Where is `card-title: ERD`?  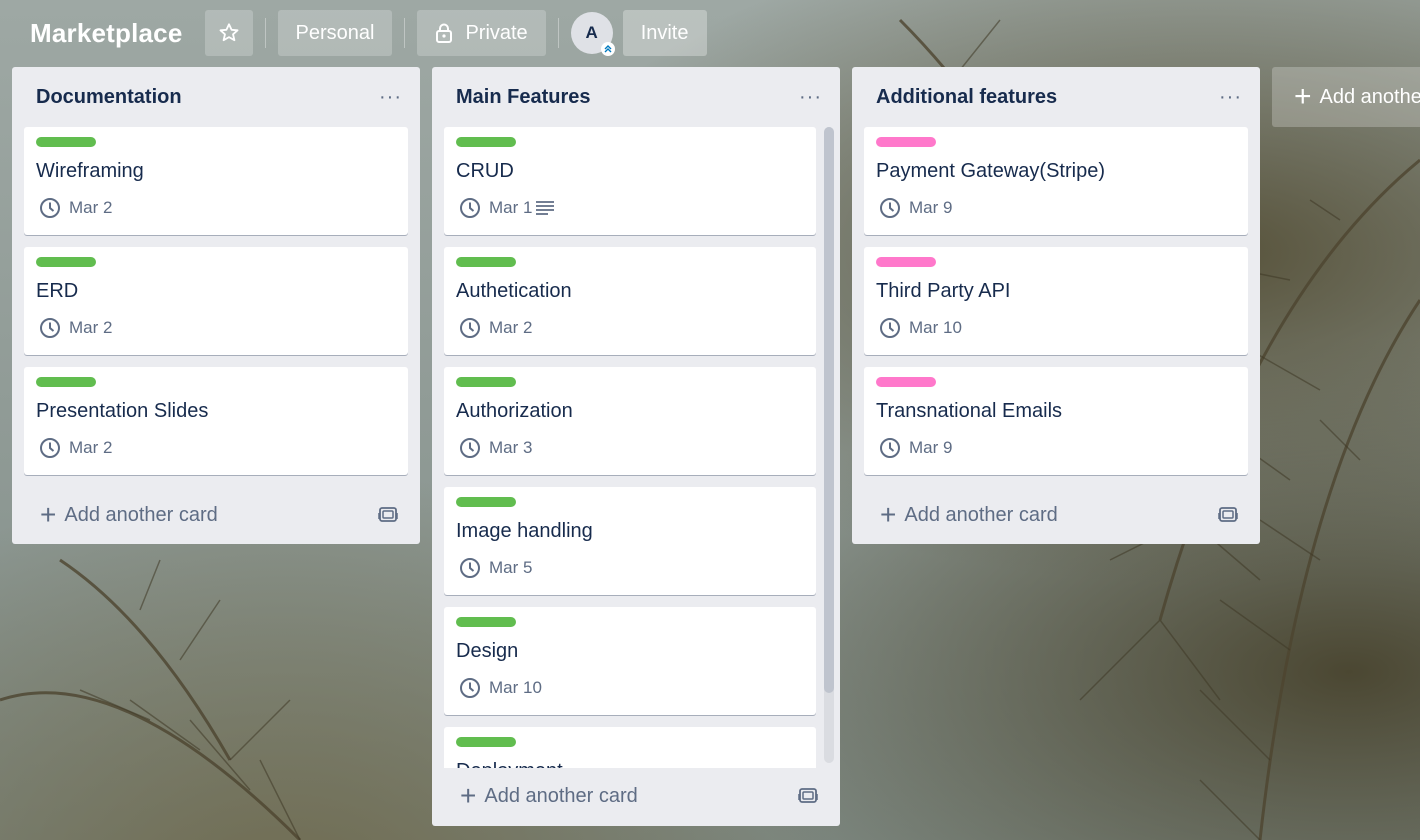 card-title: ERD is located at coordinates (57, 291).